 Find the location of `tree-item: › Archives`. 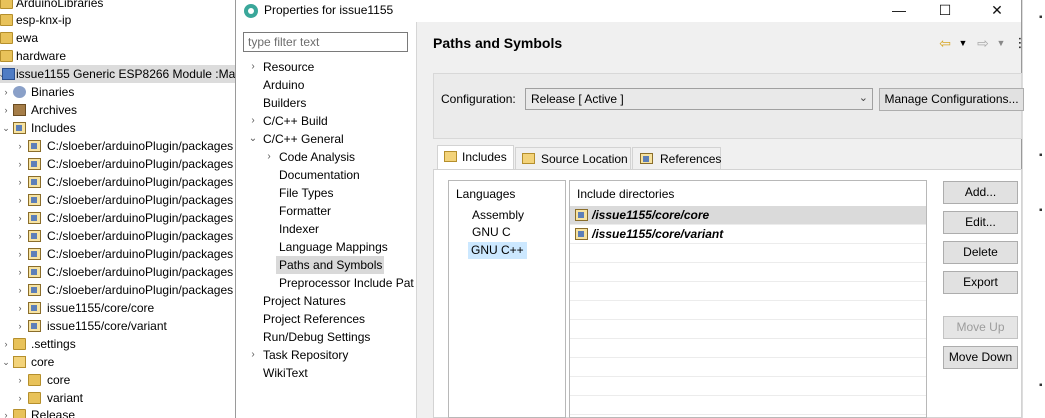

tree-item: › Archives is located at coordinates (118, 110).